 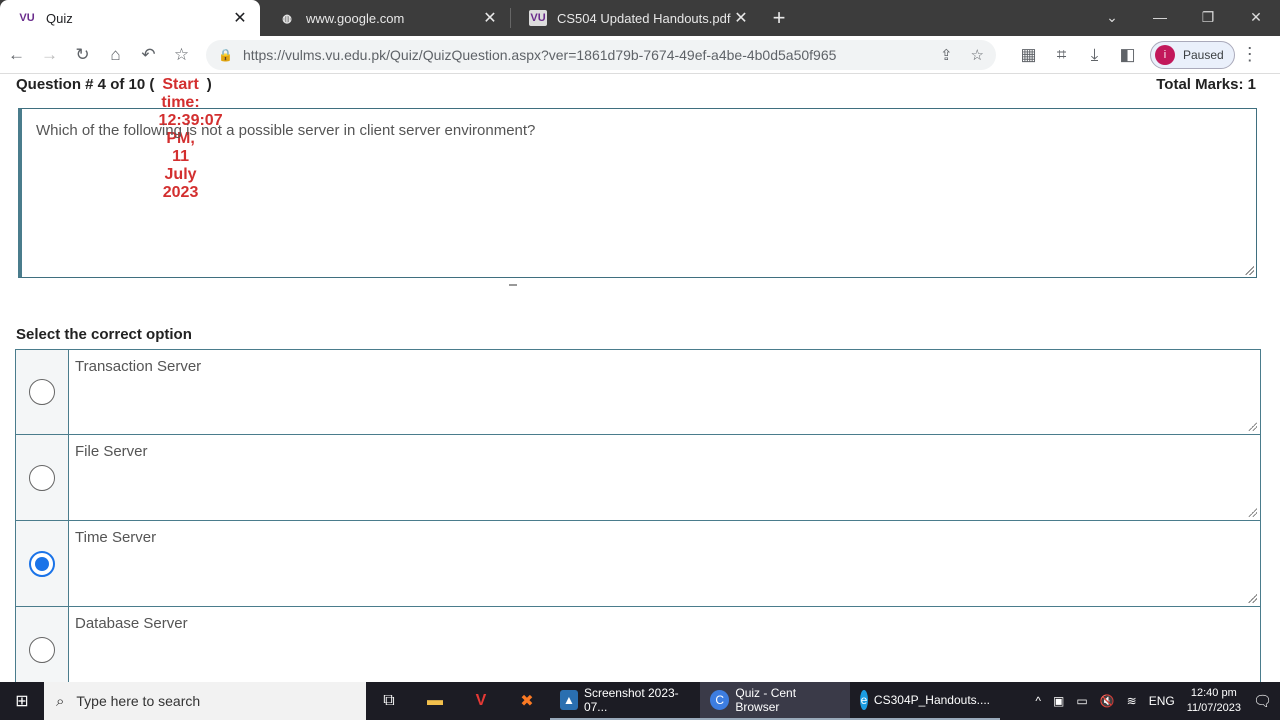 I want to click on back-icon: ←, so click(x=16, y=55).